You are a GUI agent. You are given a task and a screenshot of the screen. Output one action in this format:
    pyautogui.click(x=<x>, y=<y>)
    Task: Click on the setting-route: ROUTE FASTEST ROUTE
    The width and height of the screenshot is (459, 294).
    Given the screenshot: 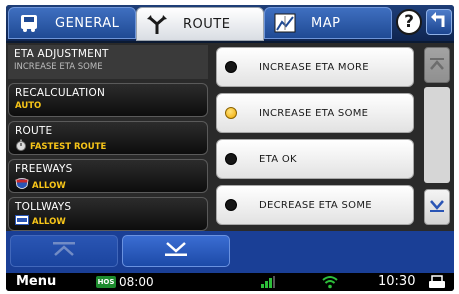 What is the action you would take?
    pyautogui.click(x=108, y=138)
    